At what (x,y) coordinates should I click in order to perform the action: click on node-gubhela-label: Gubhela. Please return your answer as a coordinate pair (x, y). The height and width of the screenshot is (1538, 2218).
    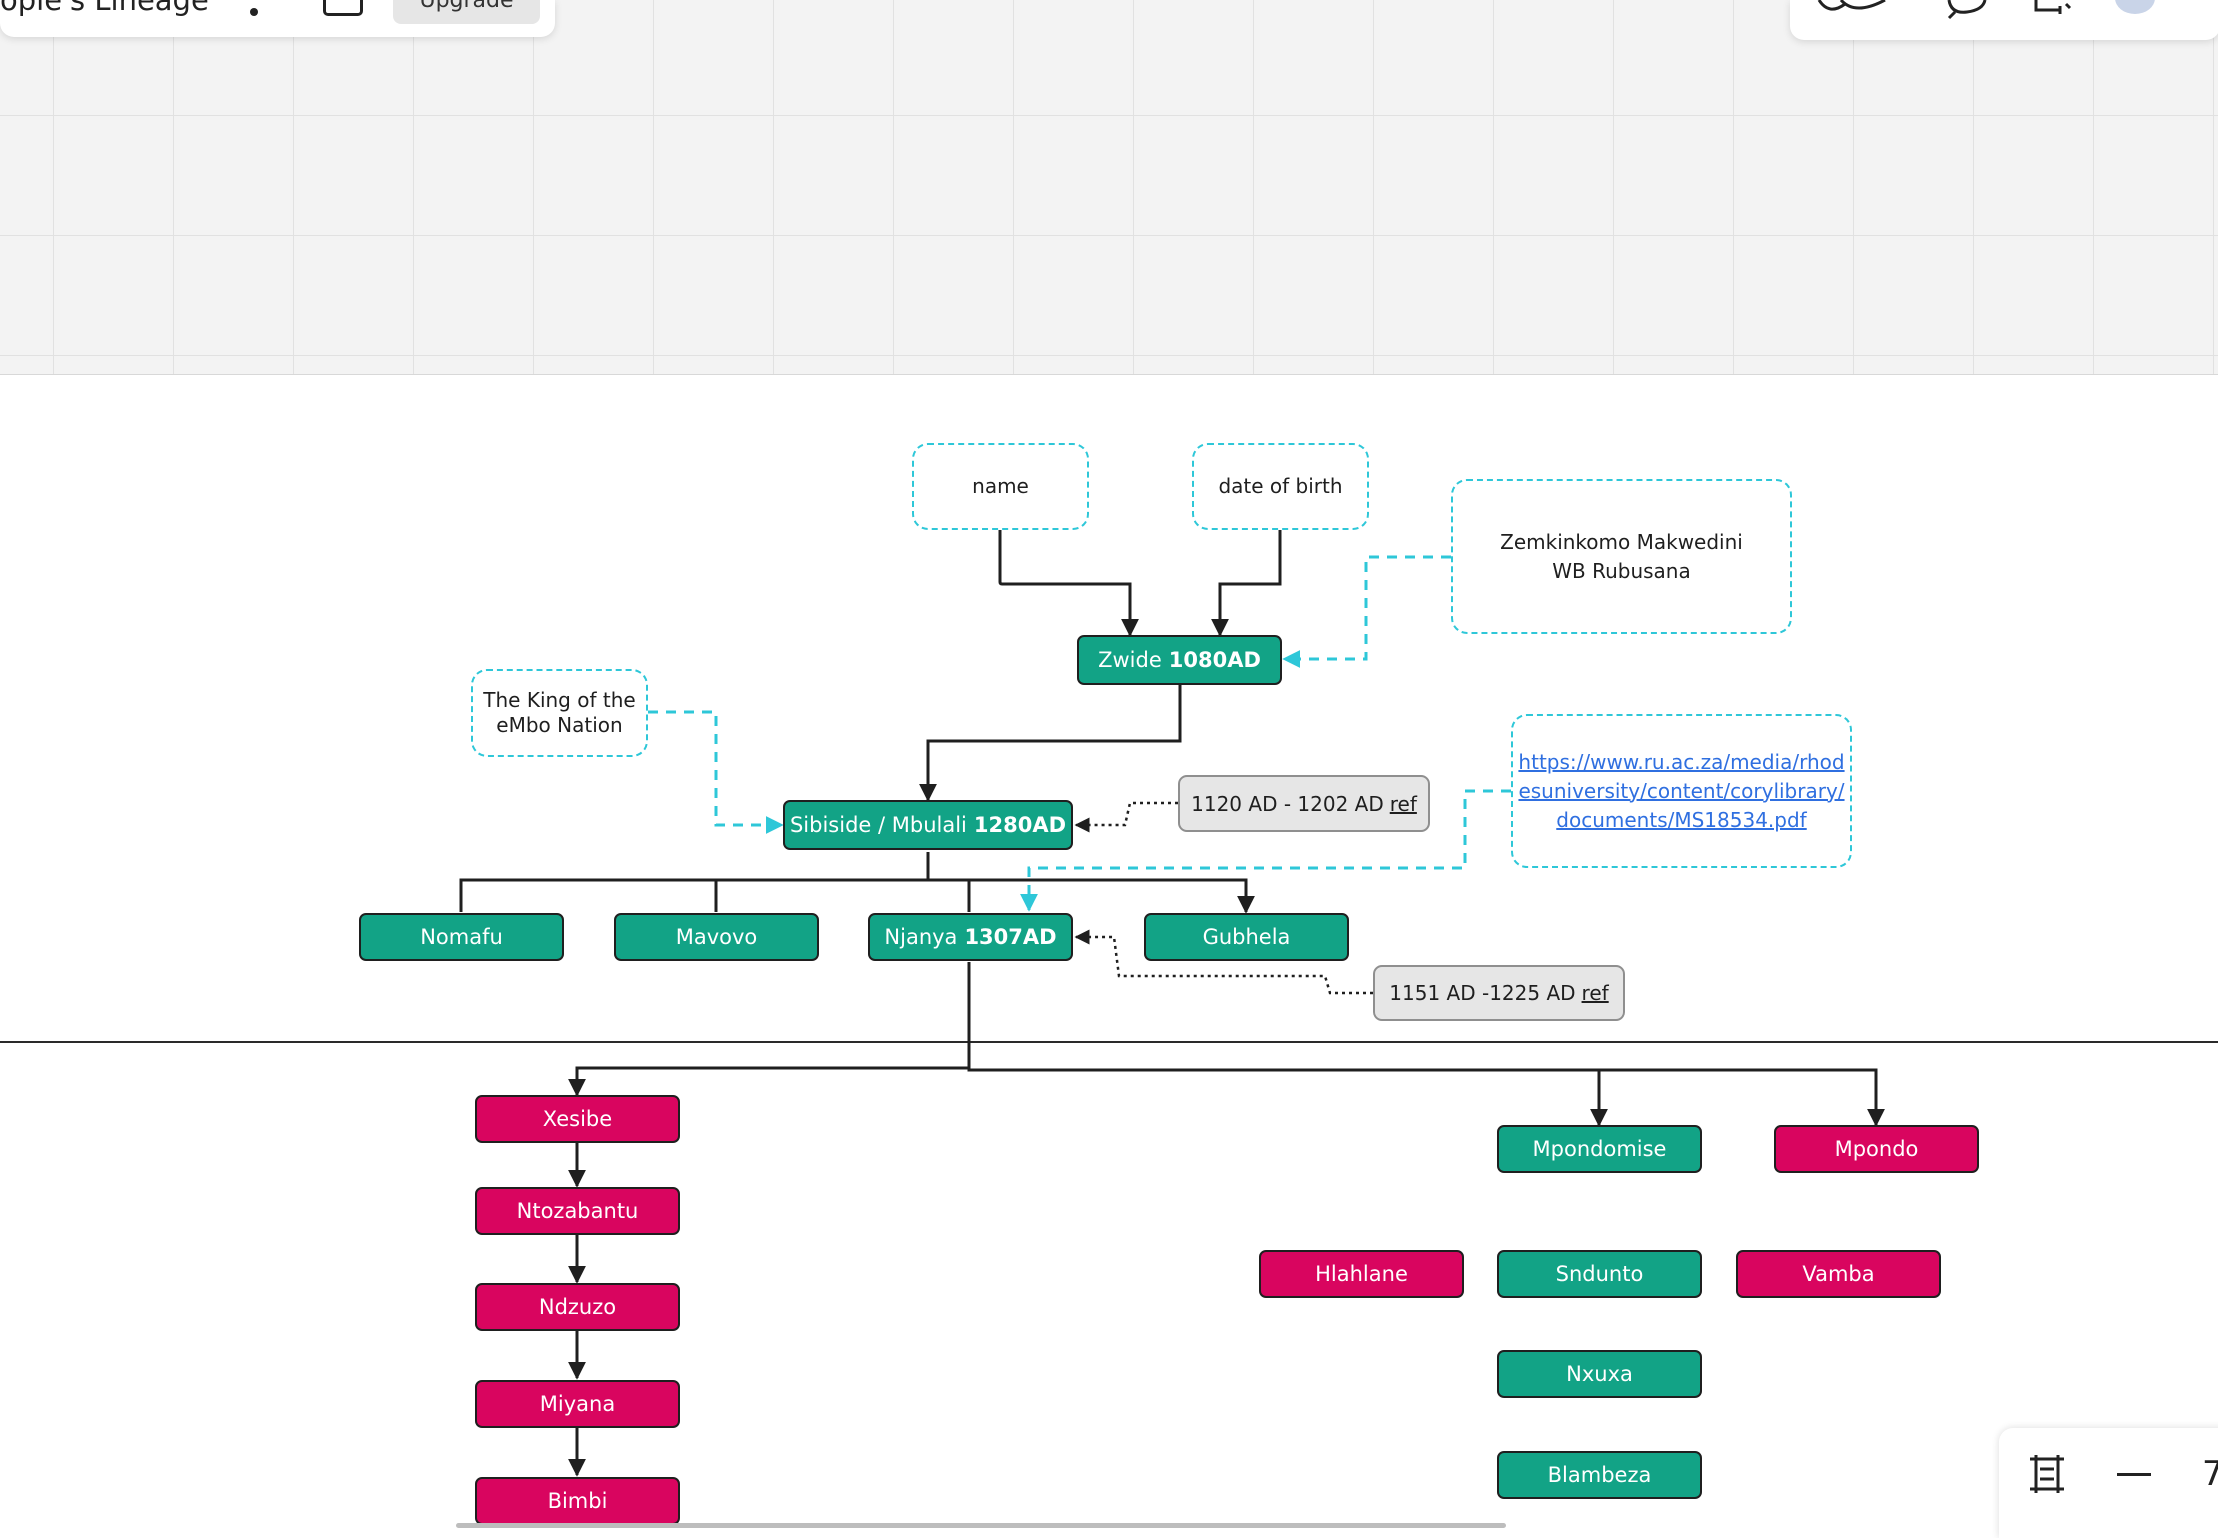
    Looking at the image, I should click on (1246, 937).